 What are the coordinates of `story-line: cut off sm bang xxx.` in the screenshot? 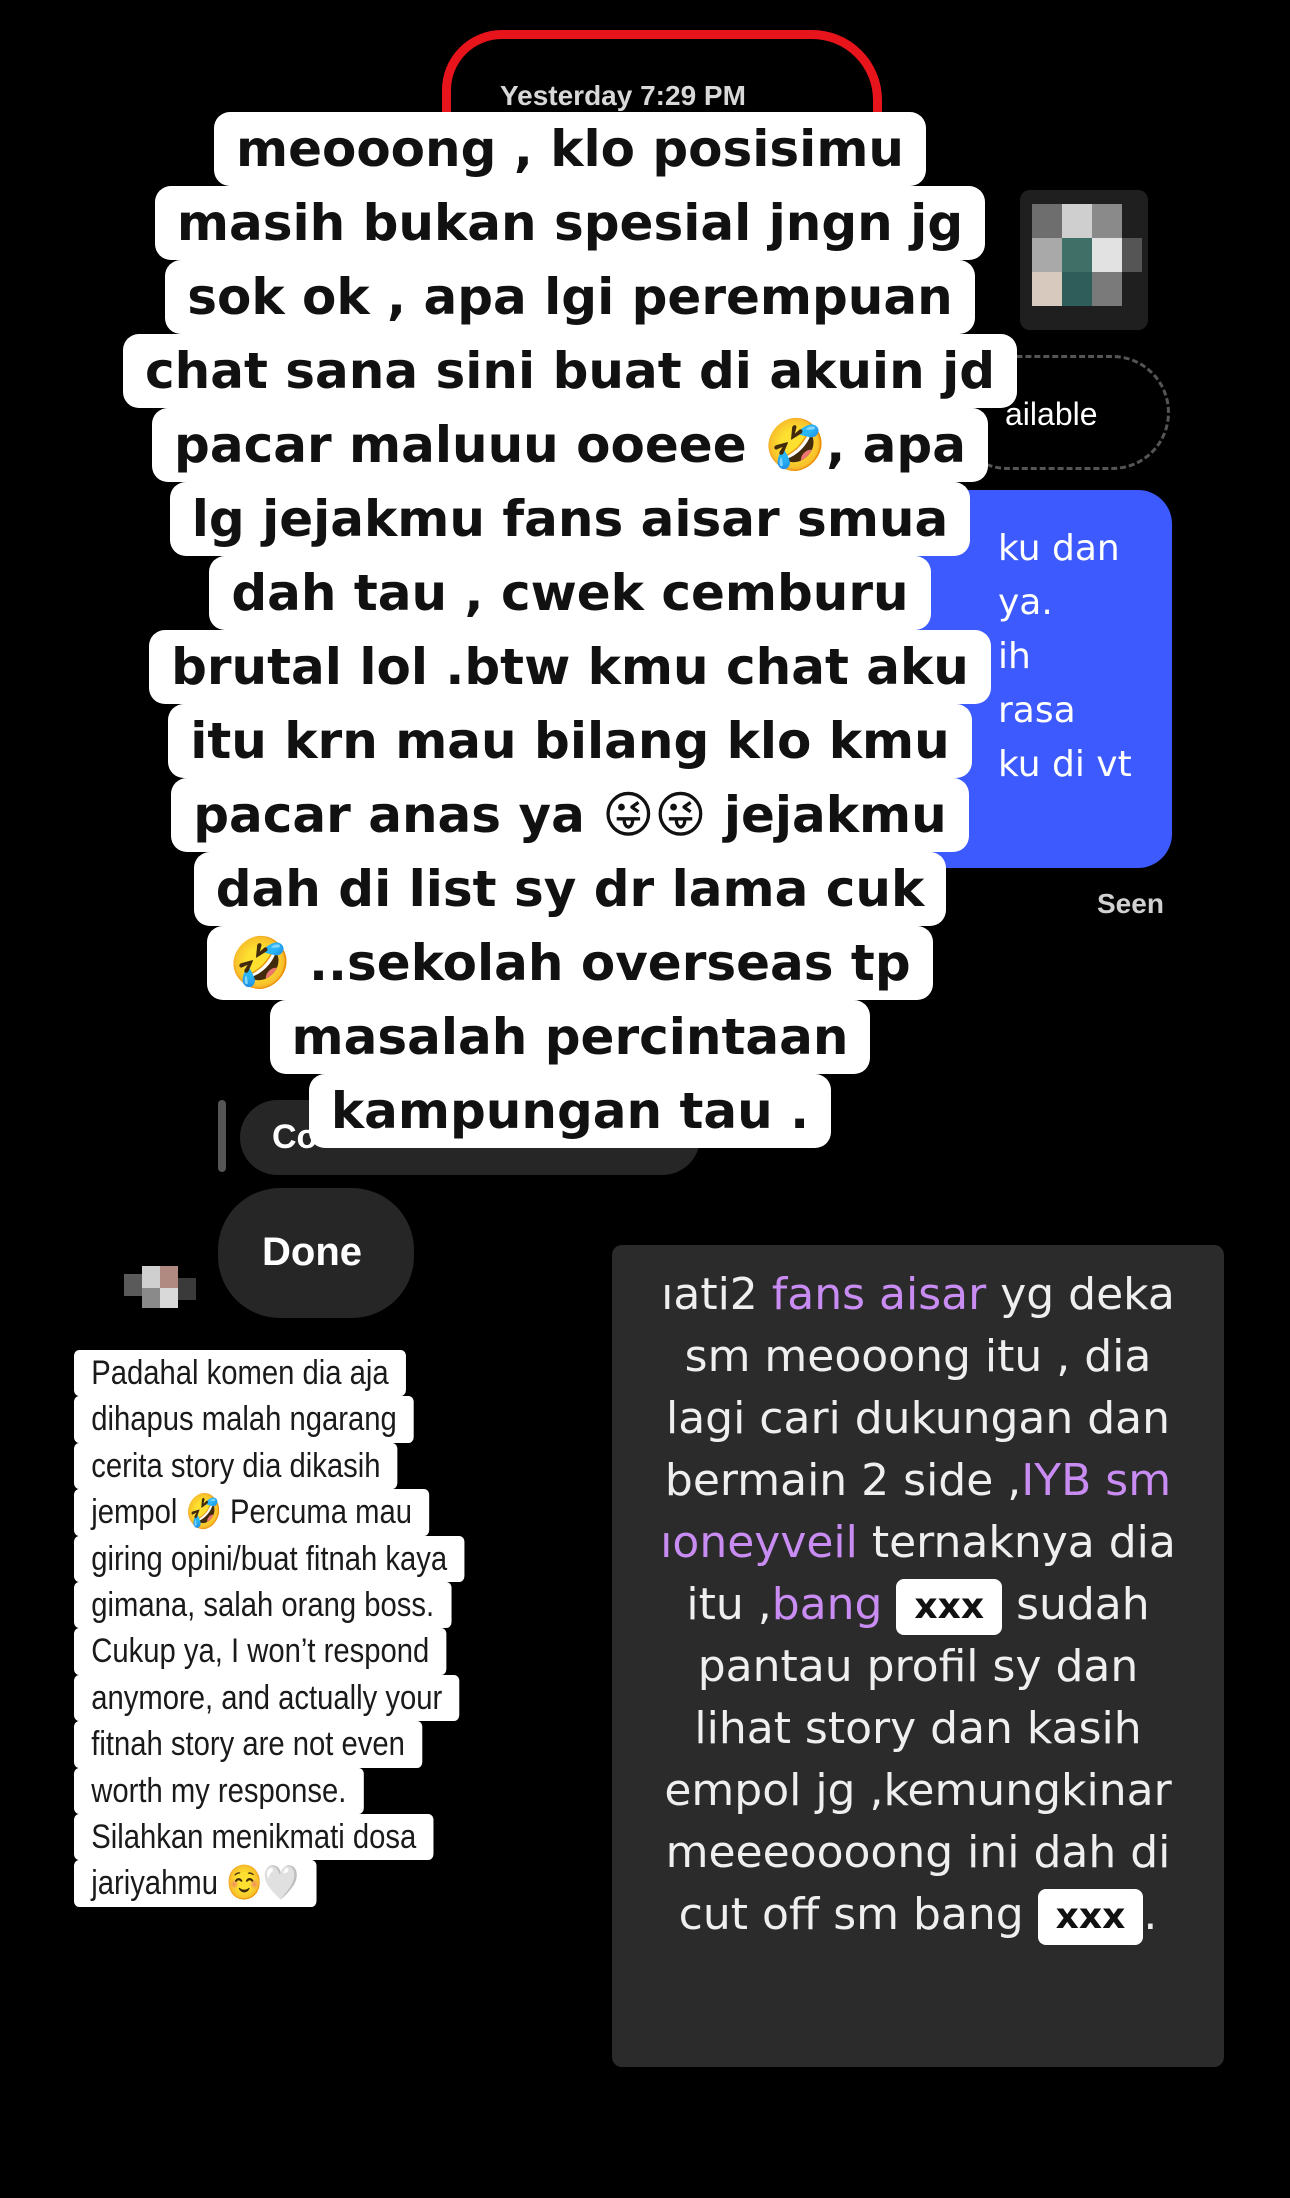 It's located at (918, 1915).